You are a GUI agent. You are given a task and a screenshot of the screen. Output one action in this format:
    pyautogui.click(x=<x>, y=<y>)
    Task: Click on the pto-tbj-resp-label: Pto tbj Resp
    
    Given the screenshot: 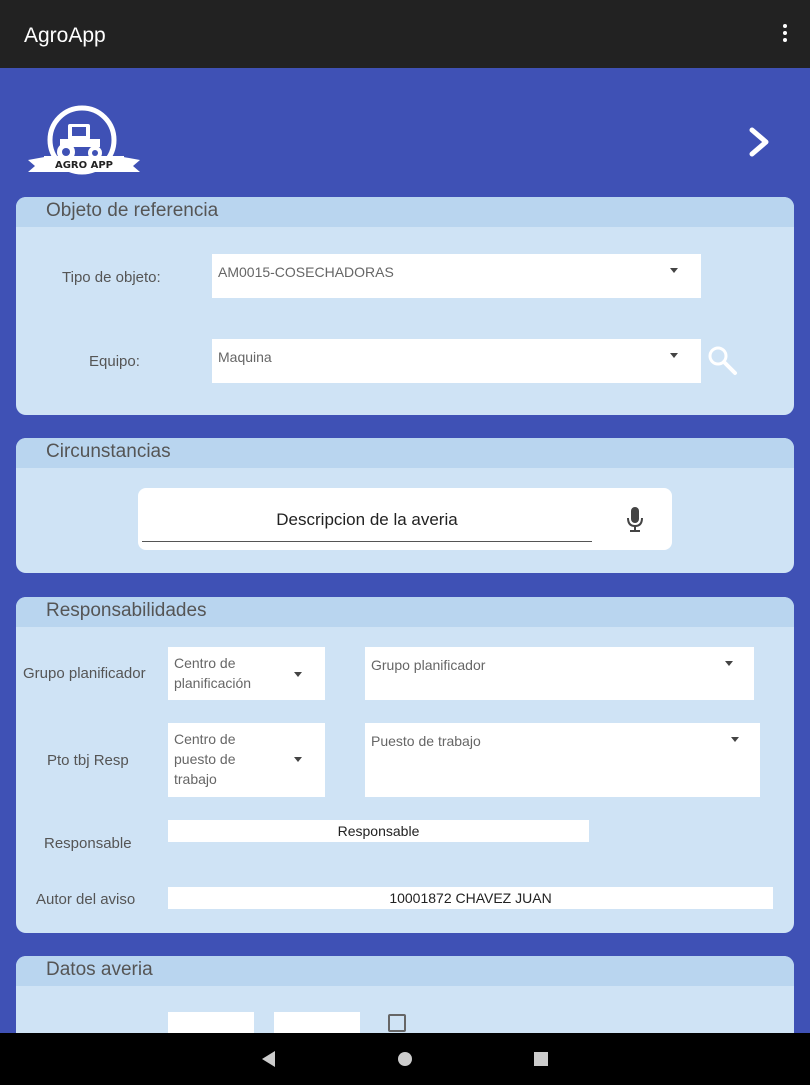 What is the action you would take?
    pyautogui.click(x=88, y=760)
    